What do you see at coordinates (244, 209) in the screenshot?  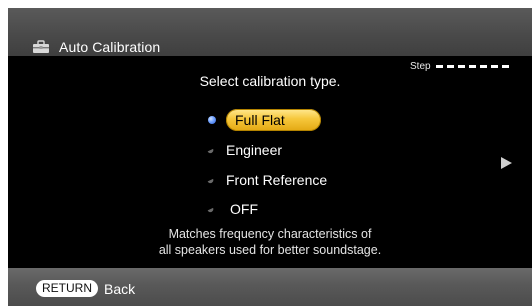 I see `option-label: OFF` at bounding box center [244, 209].